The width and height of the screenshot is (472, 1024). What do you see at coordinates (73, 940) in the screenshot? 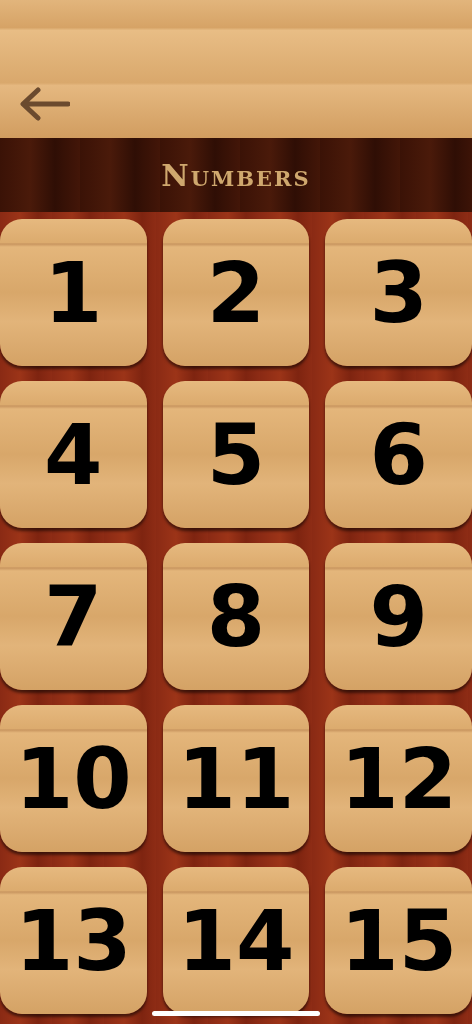
I see `number-tile: 13` at bounding box center [73, 940].